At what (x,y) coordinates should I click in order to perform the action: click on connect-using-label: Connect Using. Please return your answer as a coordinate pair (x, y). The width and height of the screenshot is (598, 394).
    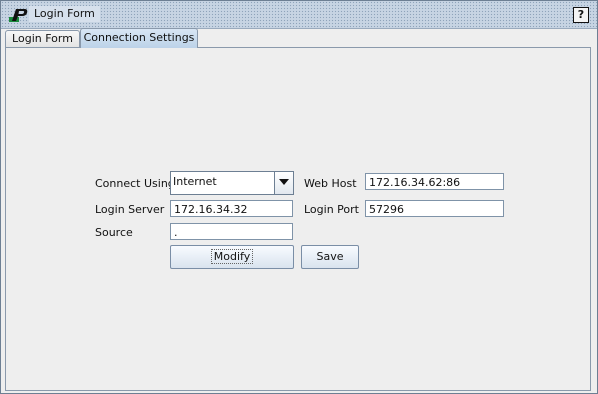
    Looking at the image, I should click on (135, 183).